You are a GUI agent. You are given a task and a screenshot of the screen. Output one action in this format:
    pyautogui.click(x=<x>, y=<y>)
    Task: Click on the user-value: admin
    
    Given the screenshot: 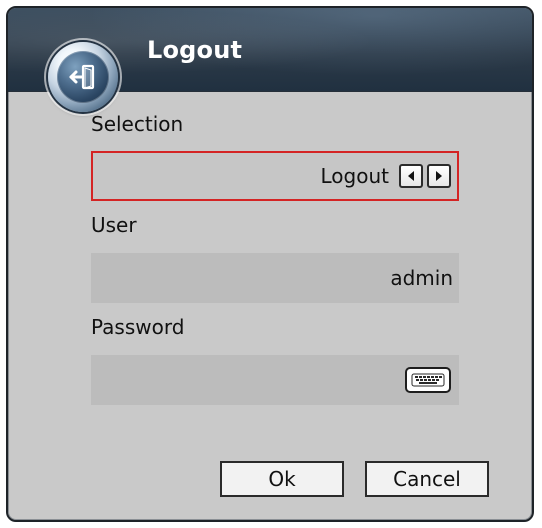 What is the action you would take?
    pyautogui.click(x=421, y=278)
    